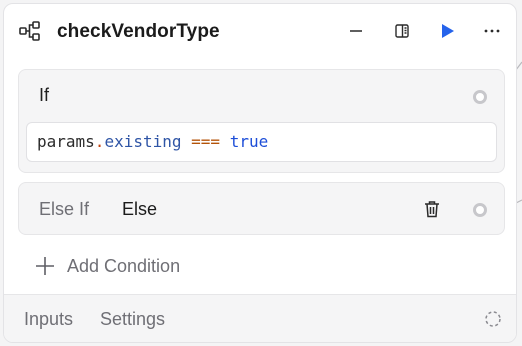 The image size is (522, 346). Describe the element at coordinates (66, 141) in the screenshot. I see `expr-object: params` at that location.